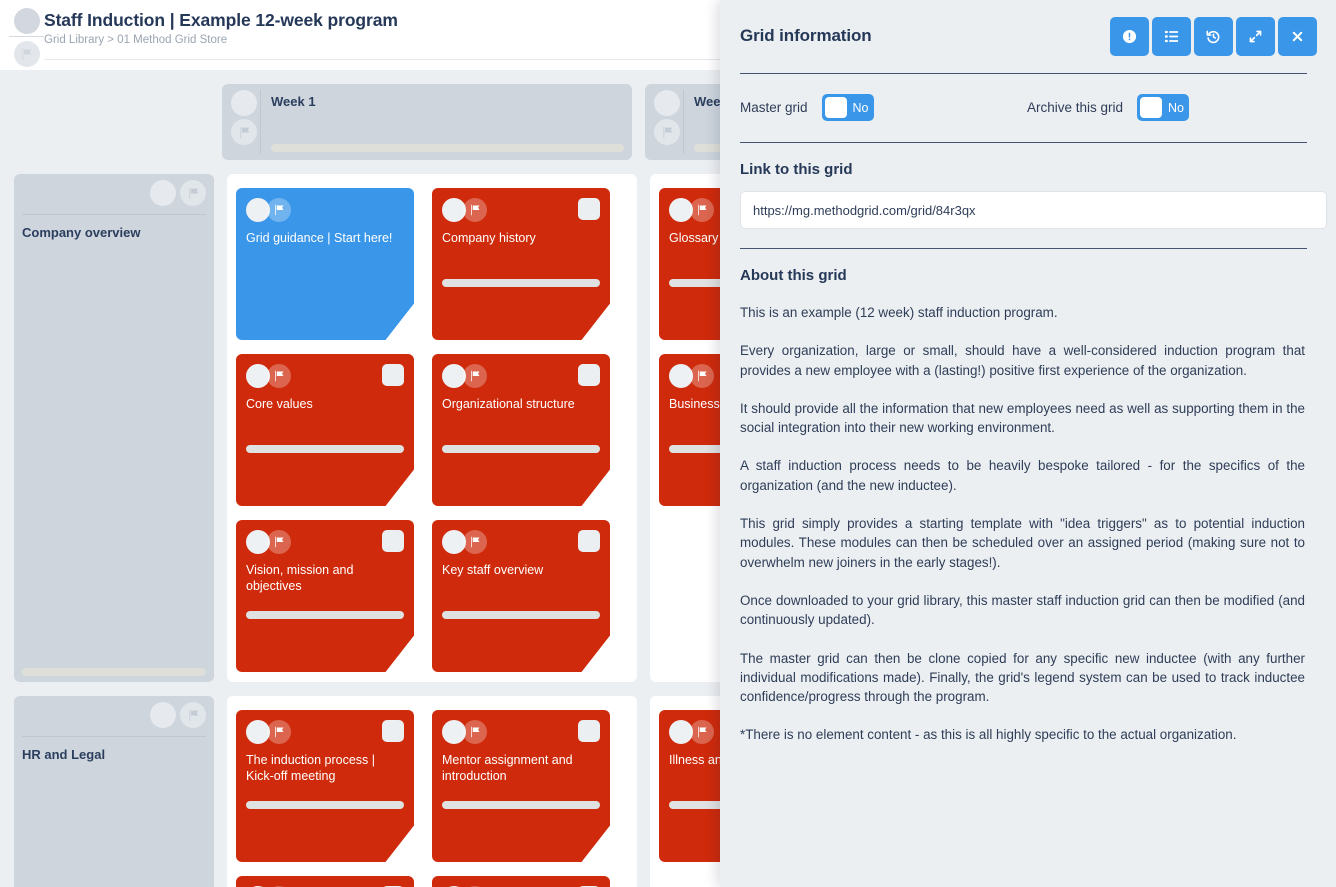 This screenshot has width=1336, height=887. What do you see at coordinates (847, 107) in the screenshot?
I see `master-grid-toggle: No` at bounding box center [847, 107].